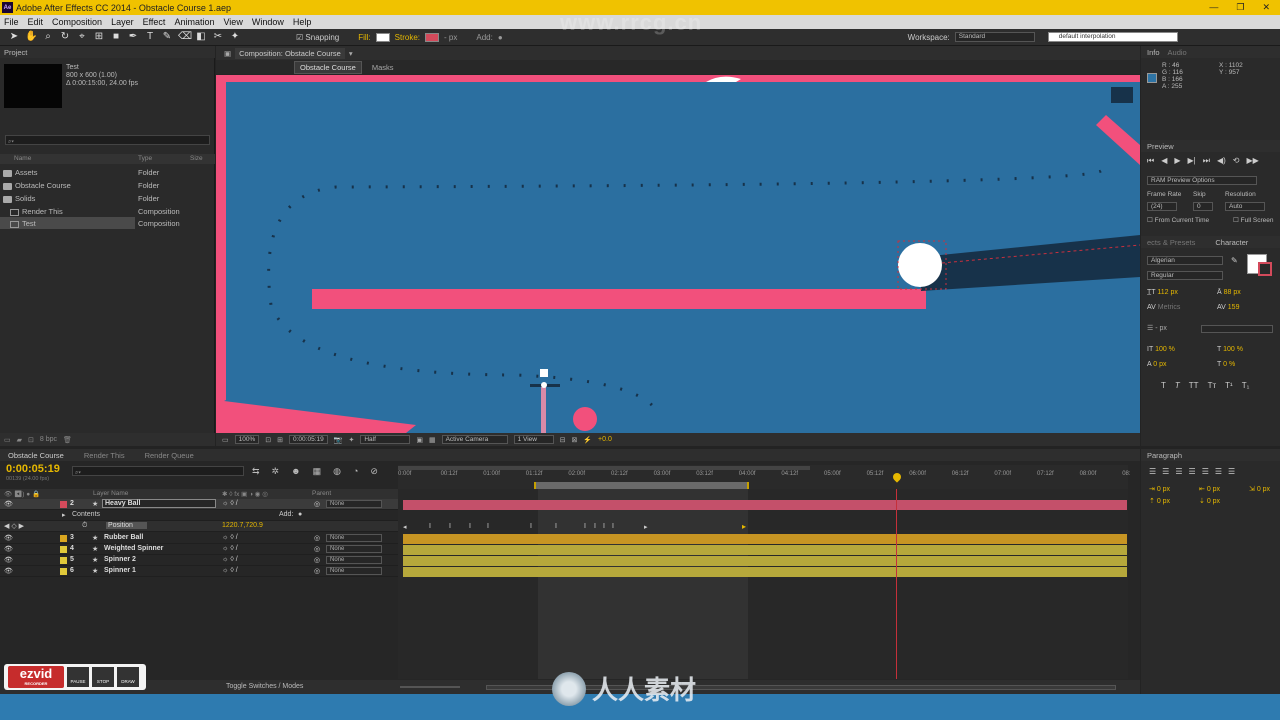 The width and height of the screenshot is (1280, 720). What do you see at coordinates (1194, 385) in the screenshot?
I see `all-caps-icon: TT` at bounding box center [1194, 385].